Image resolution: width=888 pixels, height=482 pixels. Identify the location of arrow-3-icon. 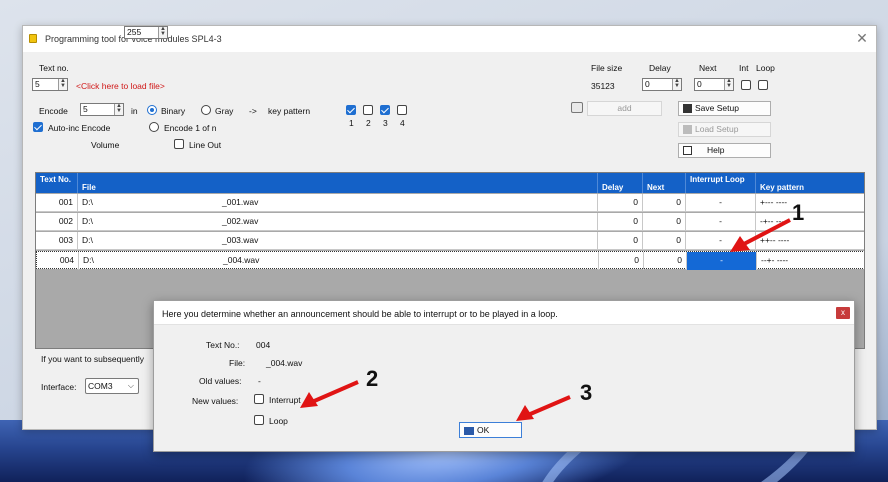
(543, 408).